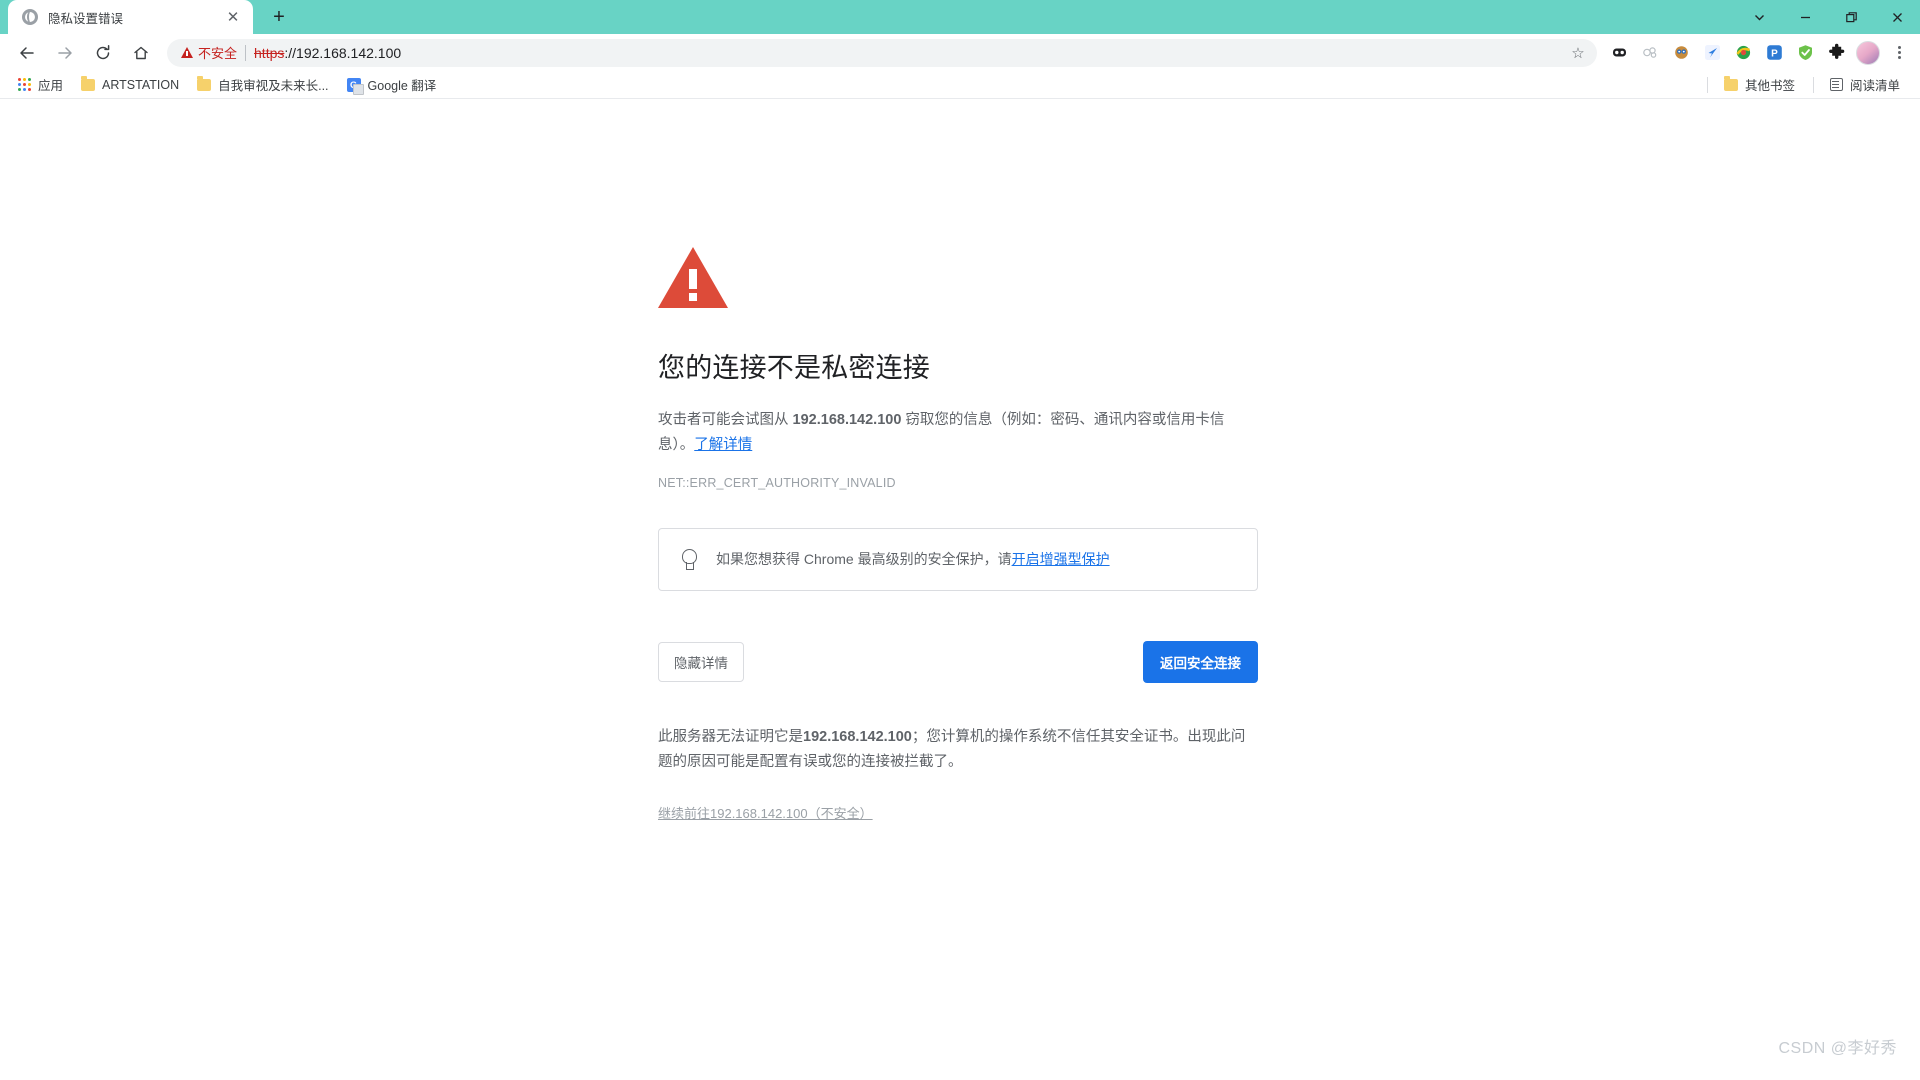 This screenshot has height=1080, width=1920. I want to click on bookmarks-bar-right: 其他书签 阅读清单, so click(1804, 84).